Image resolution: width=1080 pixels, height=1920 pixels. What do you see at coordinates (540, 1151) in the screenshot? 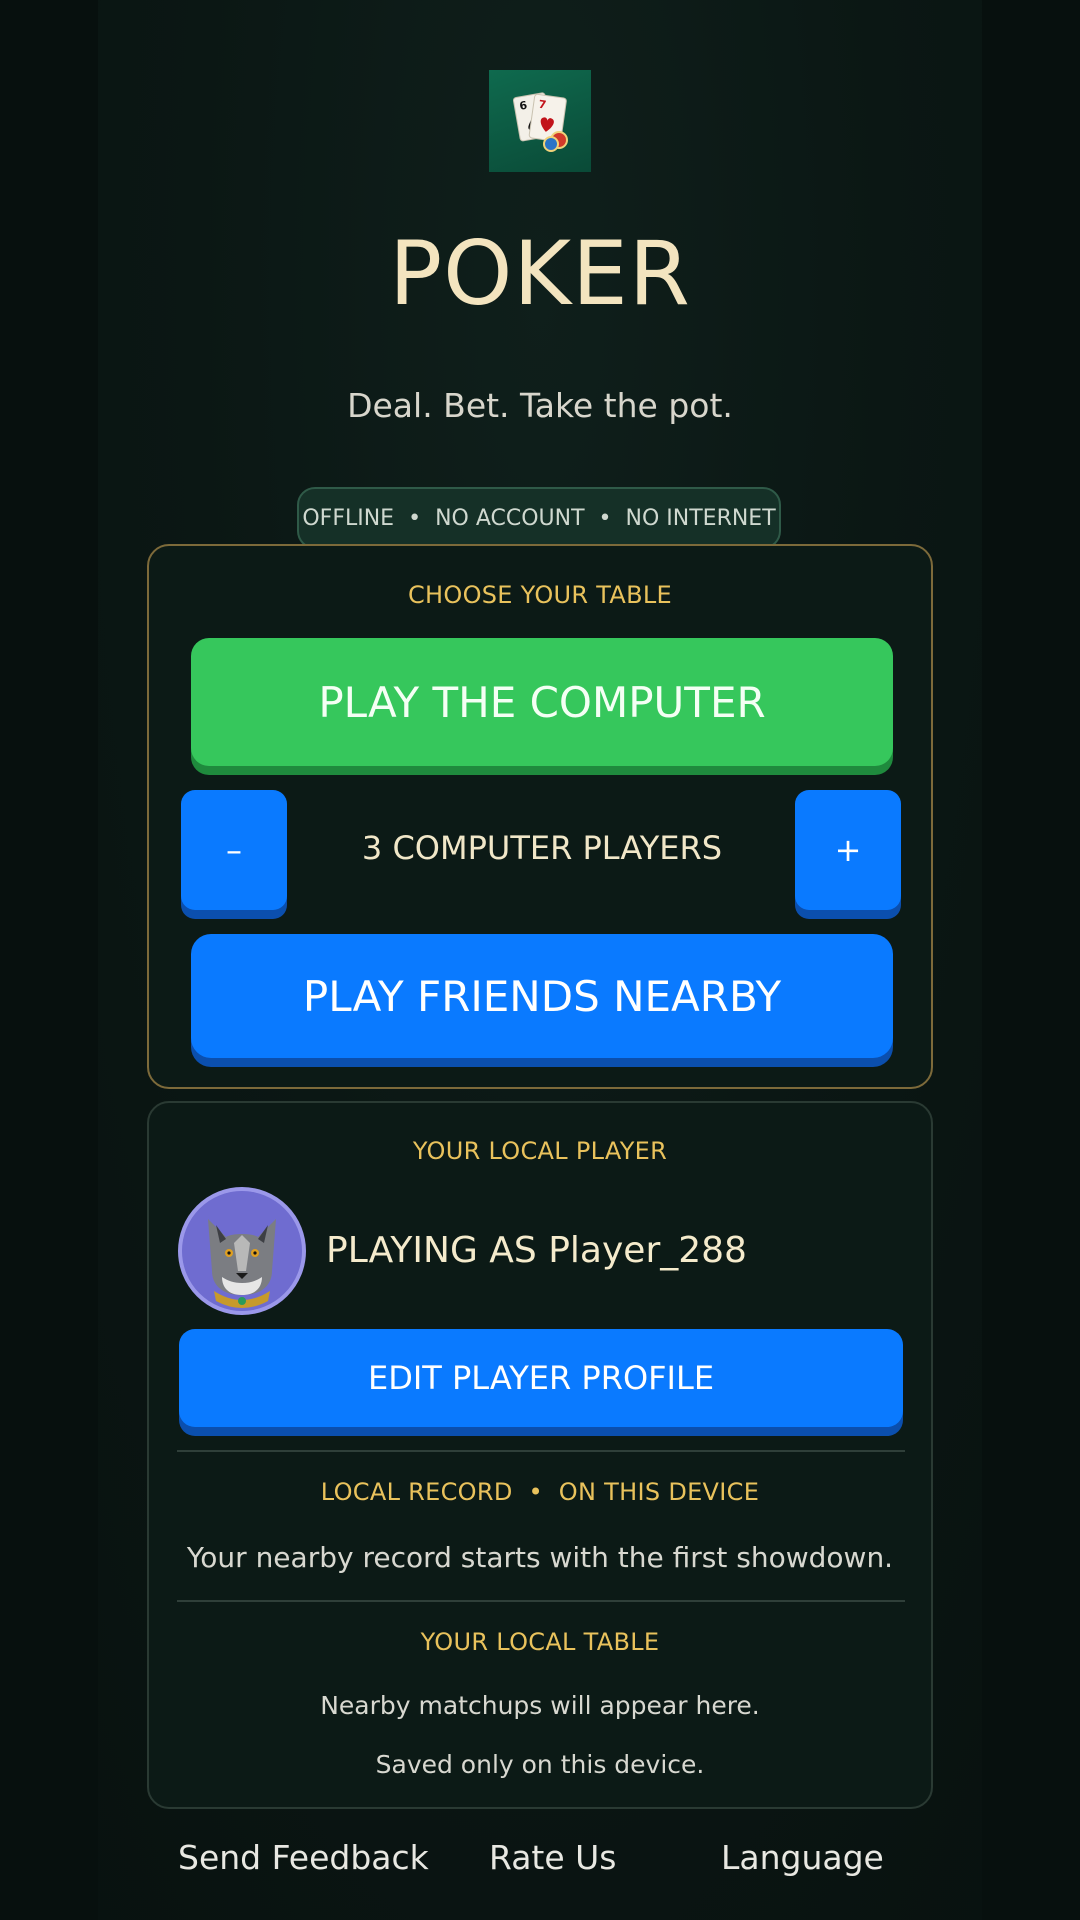
I see `local-player-label: YOUR LOCAL PLAYER` at bounding box center [540, 1151].